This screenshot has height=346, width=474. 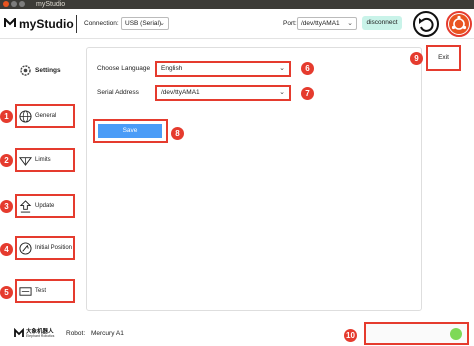 What do you see at coordinates (443, 58) in the screenshot?
I see `exit-button: Exit` at bounding box center [443, 58].